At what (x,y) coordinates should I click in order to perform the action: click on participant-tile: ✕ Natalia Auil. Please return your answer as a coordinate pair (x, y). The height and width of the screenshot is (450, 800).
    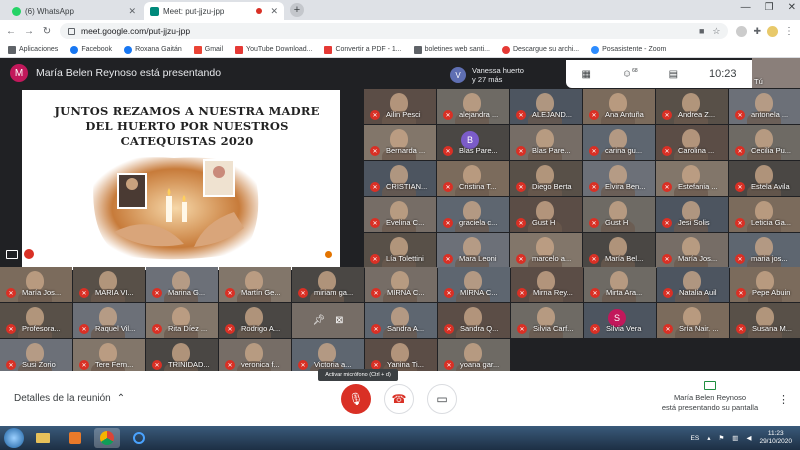
    Looking at the image, I should click on (693, 284).